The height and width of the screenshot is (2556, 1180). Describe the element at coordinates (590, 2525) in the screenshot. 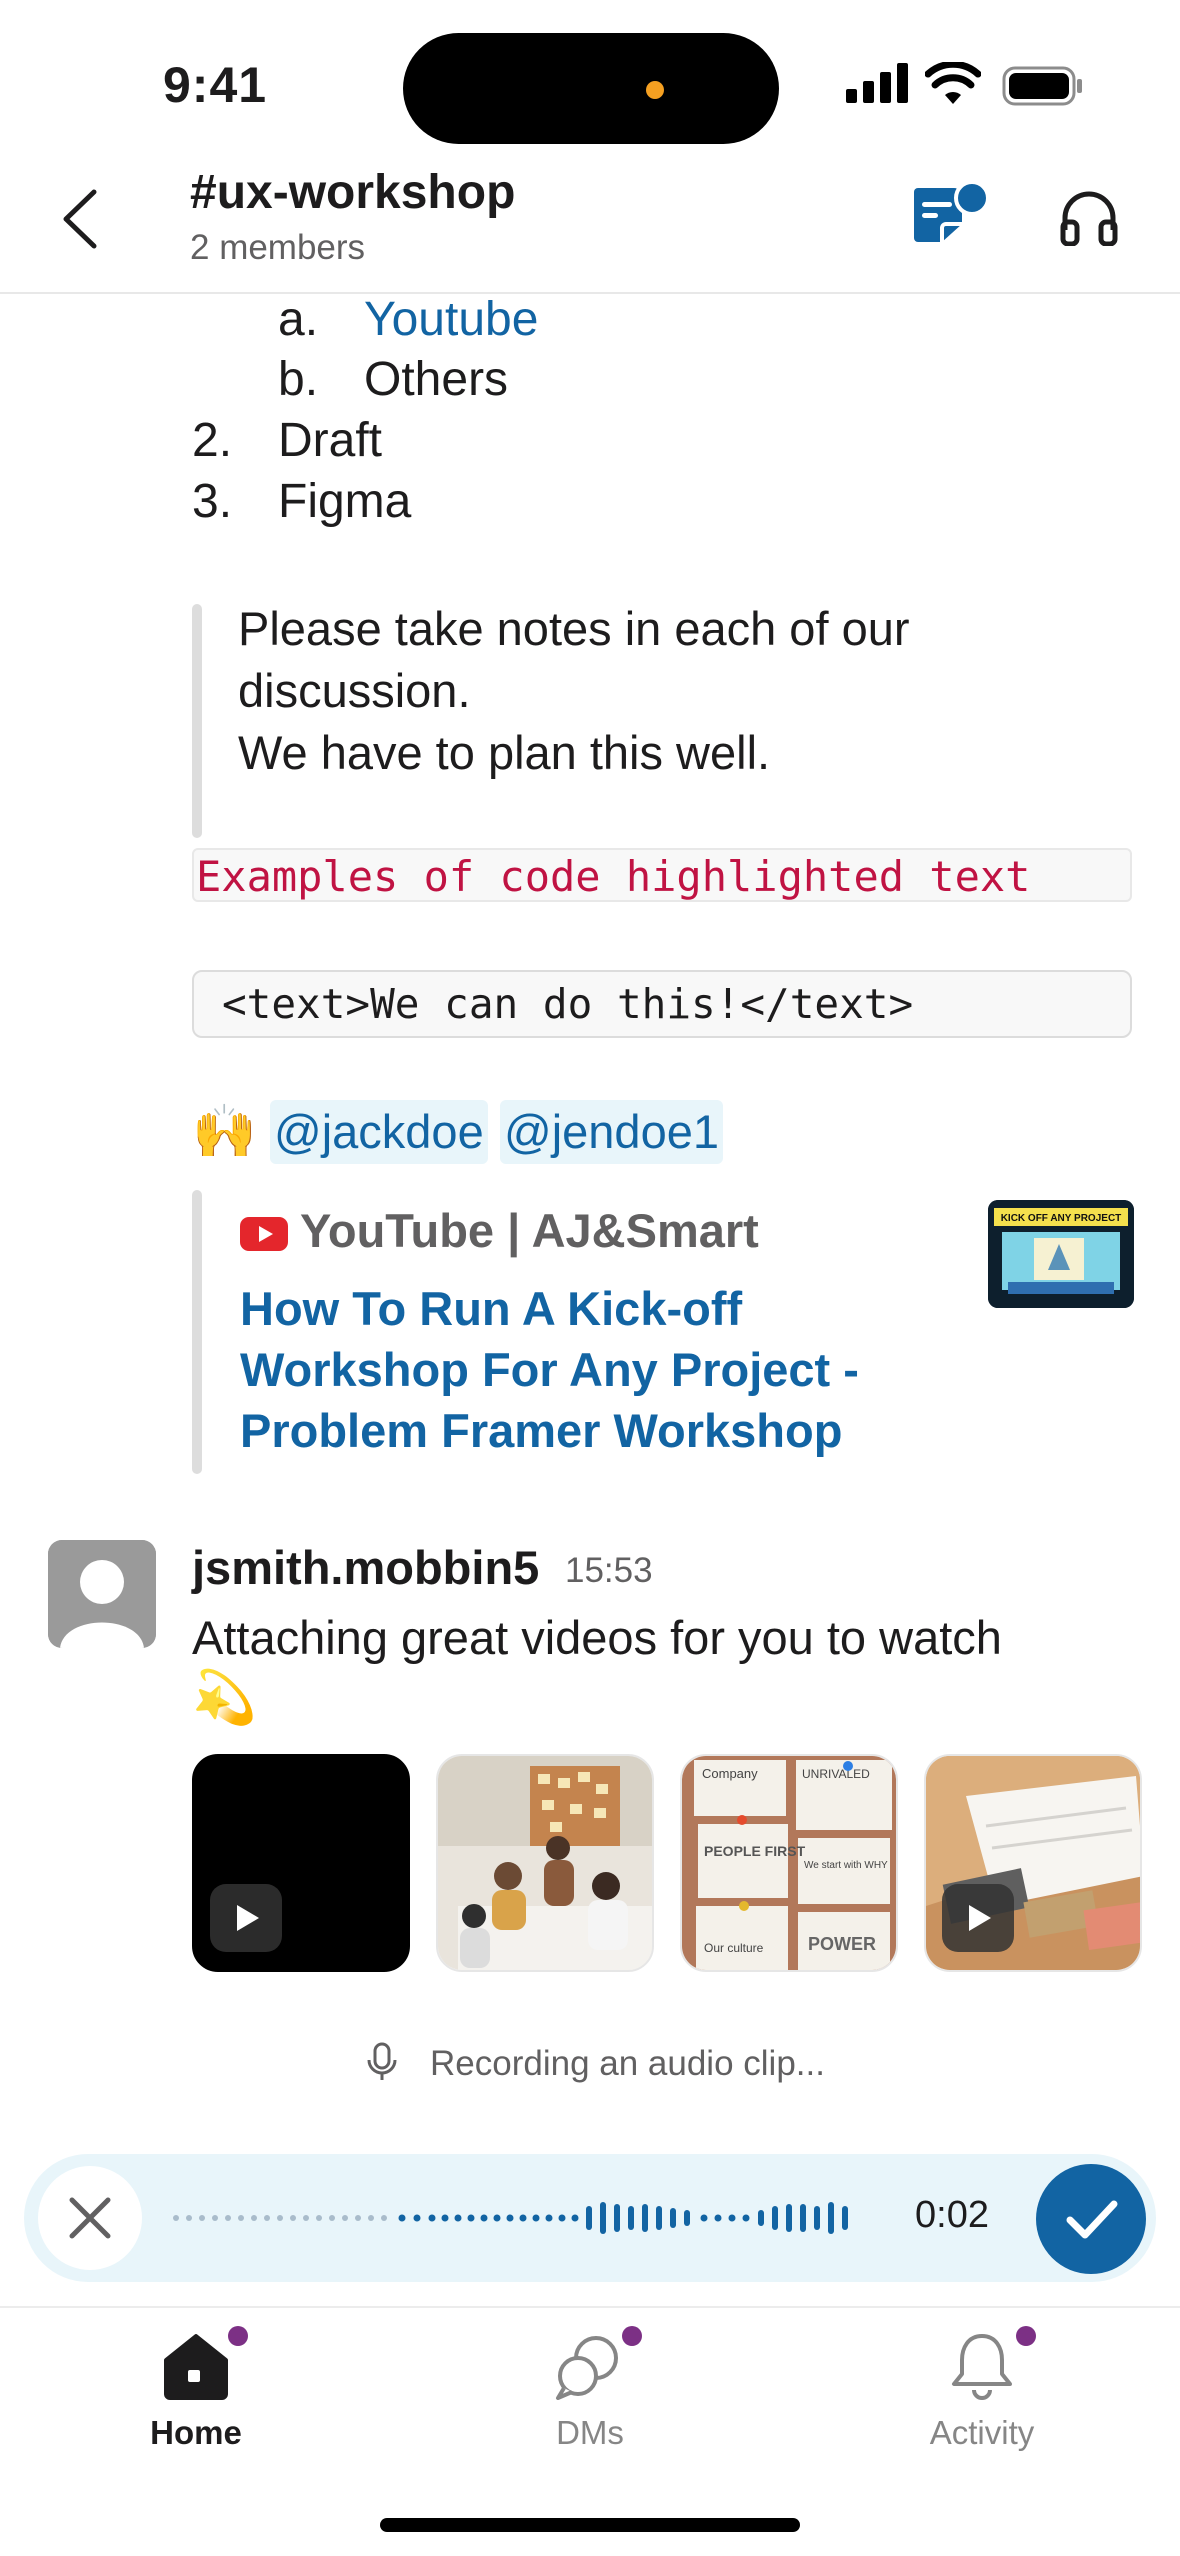

I see `home-indicator` at that location.